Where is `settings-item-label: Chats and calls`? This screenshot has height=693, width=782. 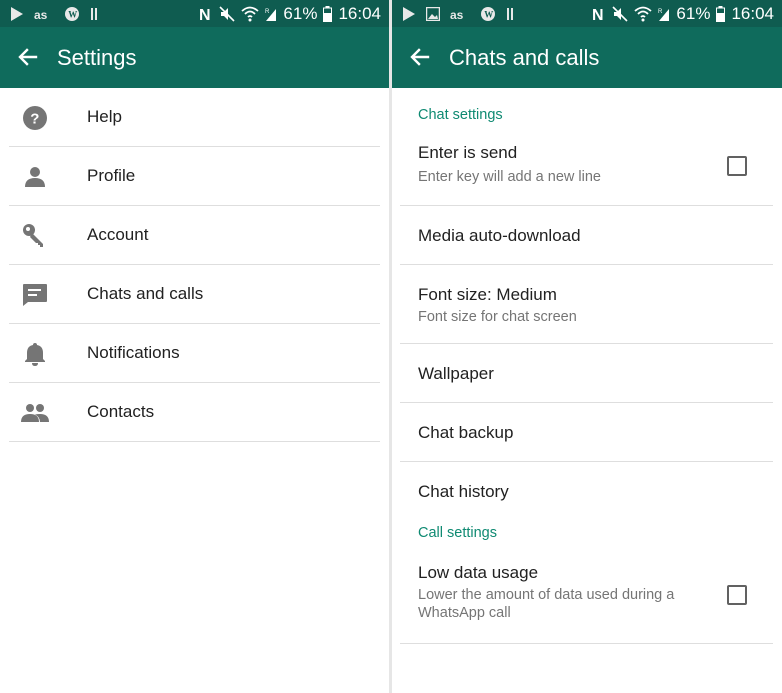
settings-item-label: Chats and calls is located at coordinates (145, 293).